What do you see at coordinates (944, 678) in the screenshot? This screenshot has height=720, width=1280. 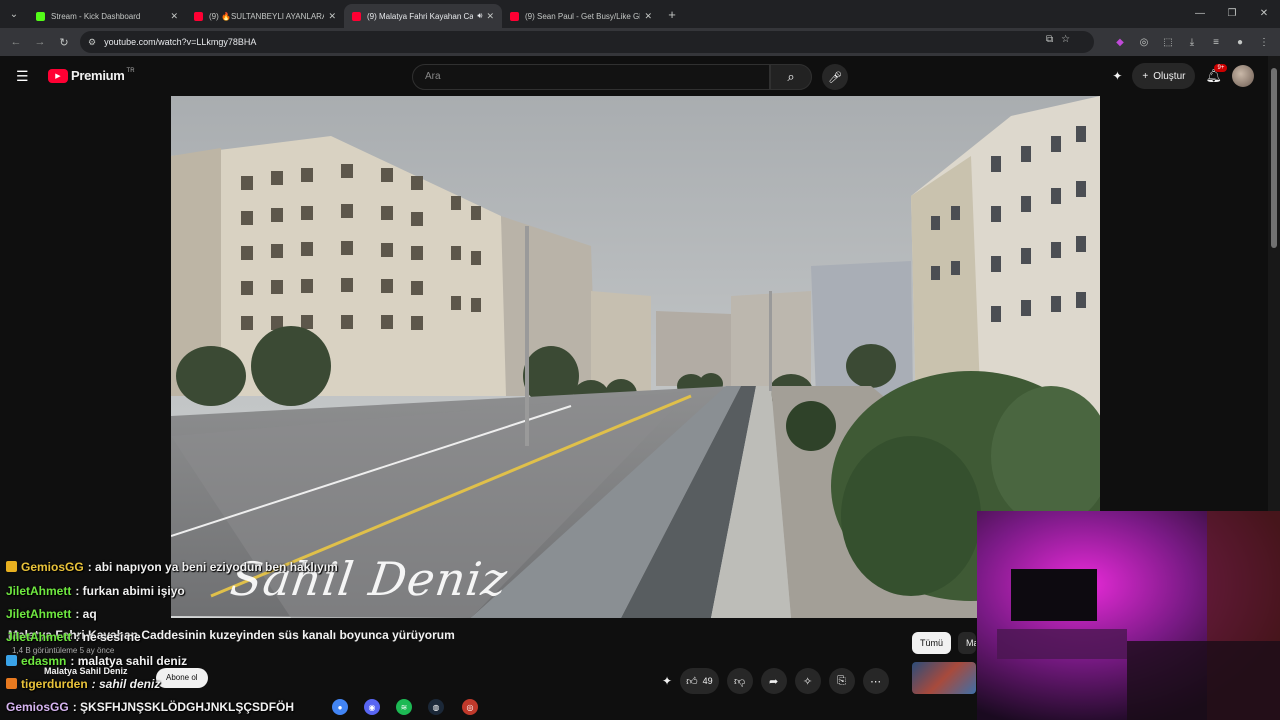 I see `related-video-thumbnail` at bounding box center [944, 678].